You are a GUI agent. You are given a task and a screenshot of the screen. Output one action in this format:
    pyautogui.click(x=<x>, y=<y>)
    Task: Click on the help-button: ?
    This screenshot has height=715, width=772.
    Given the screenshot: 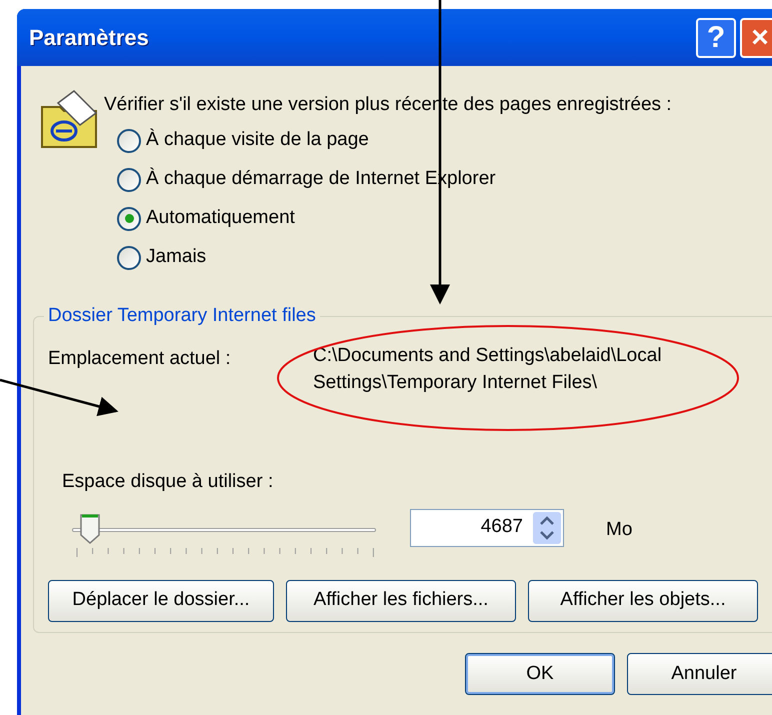 What is the action you would take?
    pyautogui.click(x=716, y=38)
    